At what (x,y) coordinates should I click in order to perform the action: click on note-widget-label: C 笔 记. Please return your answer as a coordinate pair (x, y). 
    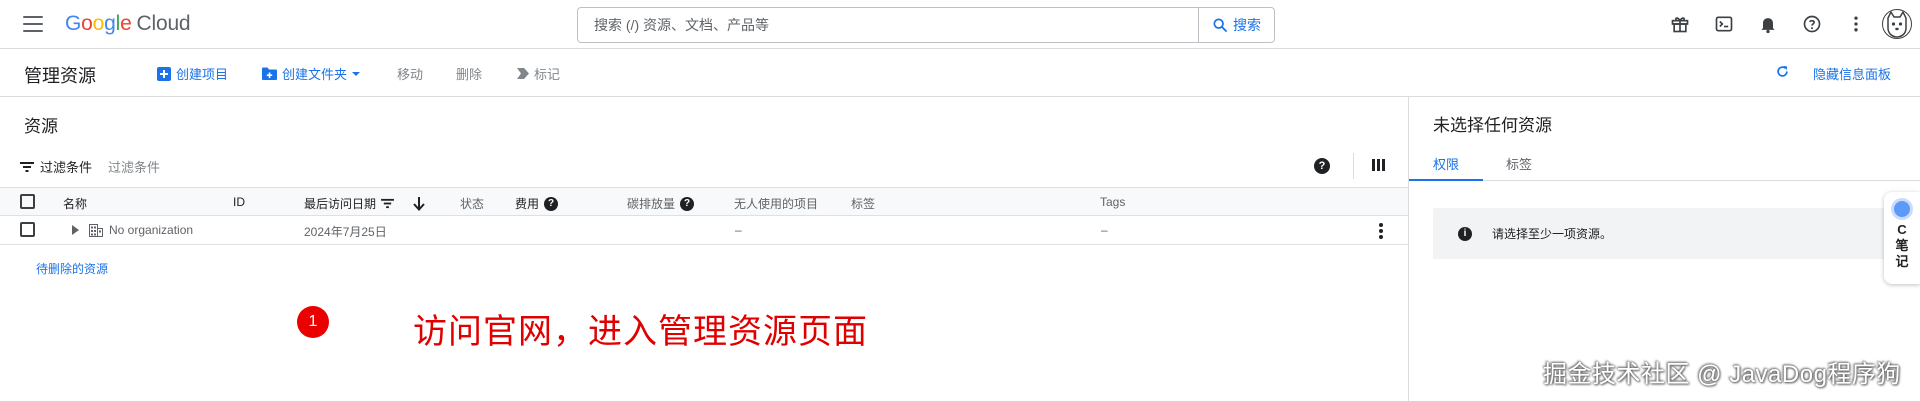
    Looking at the image, I should click on (1902, 245).